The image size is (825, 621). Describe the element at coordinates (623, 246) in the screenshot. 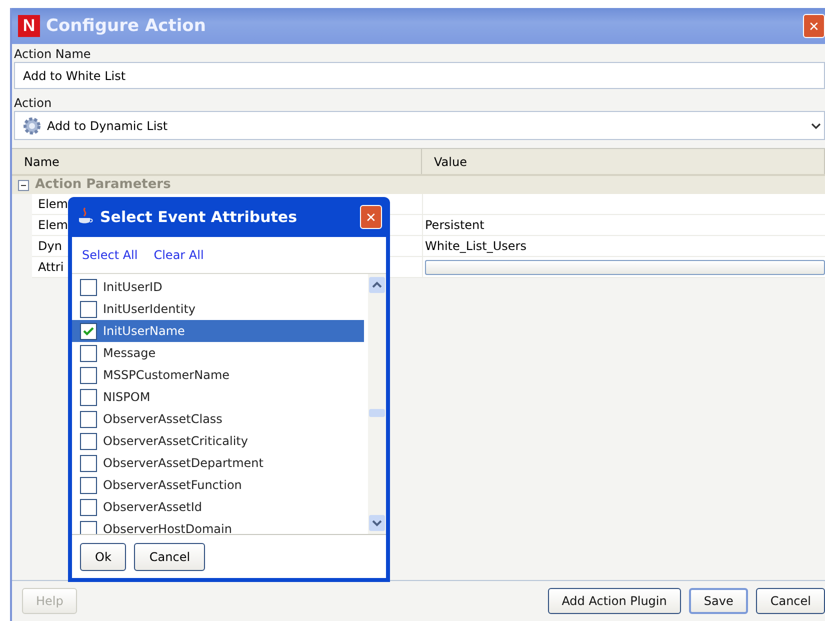

I see `property-value: White_List_Users` at that location.